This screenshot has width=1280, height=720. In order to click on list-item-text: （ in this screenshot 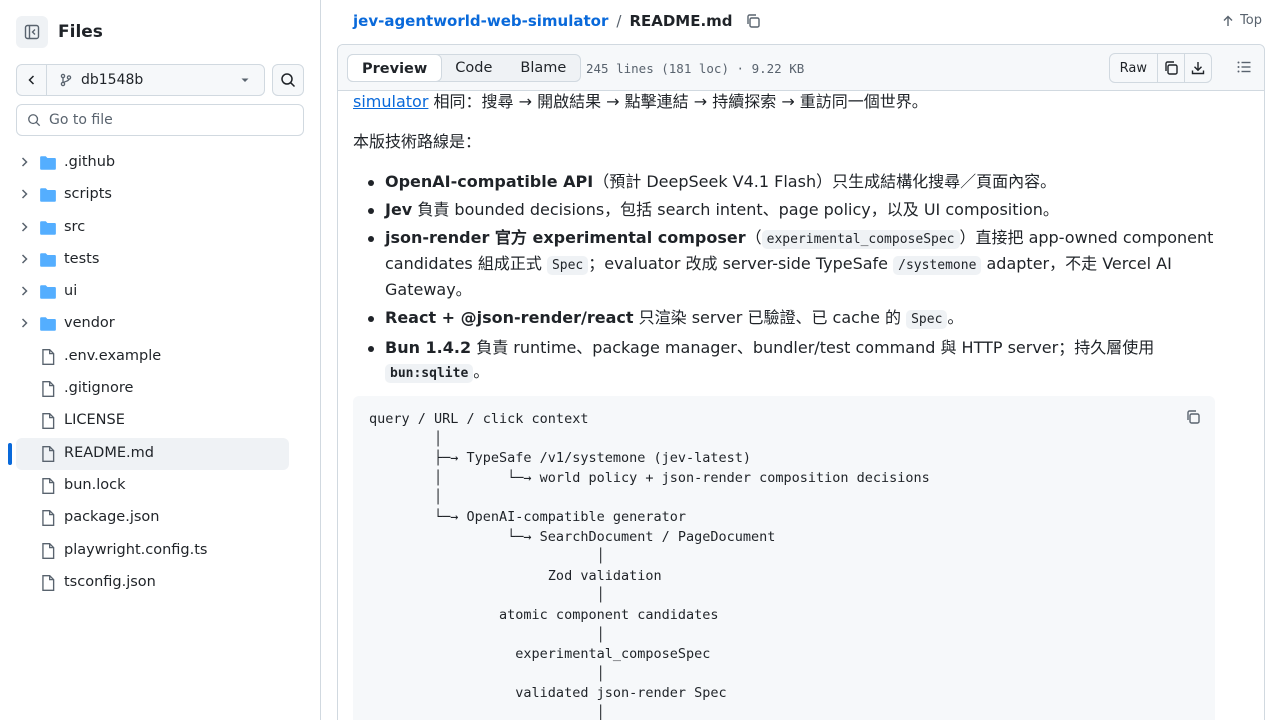, I will do `click(753, 237)`.